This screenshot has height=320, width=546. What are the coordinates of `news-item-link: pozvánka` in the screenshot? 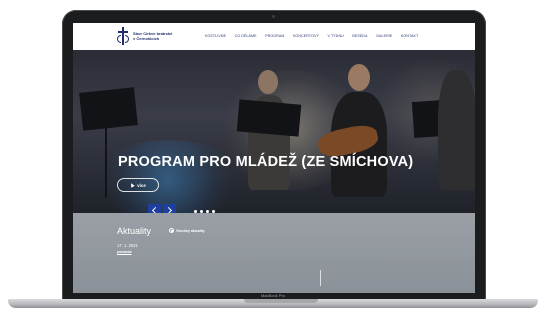 It's located at (124, 252).